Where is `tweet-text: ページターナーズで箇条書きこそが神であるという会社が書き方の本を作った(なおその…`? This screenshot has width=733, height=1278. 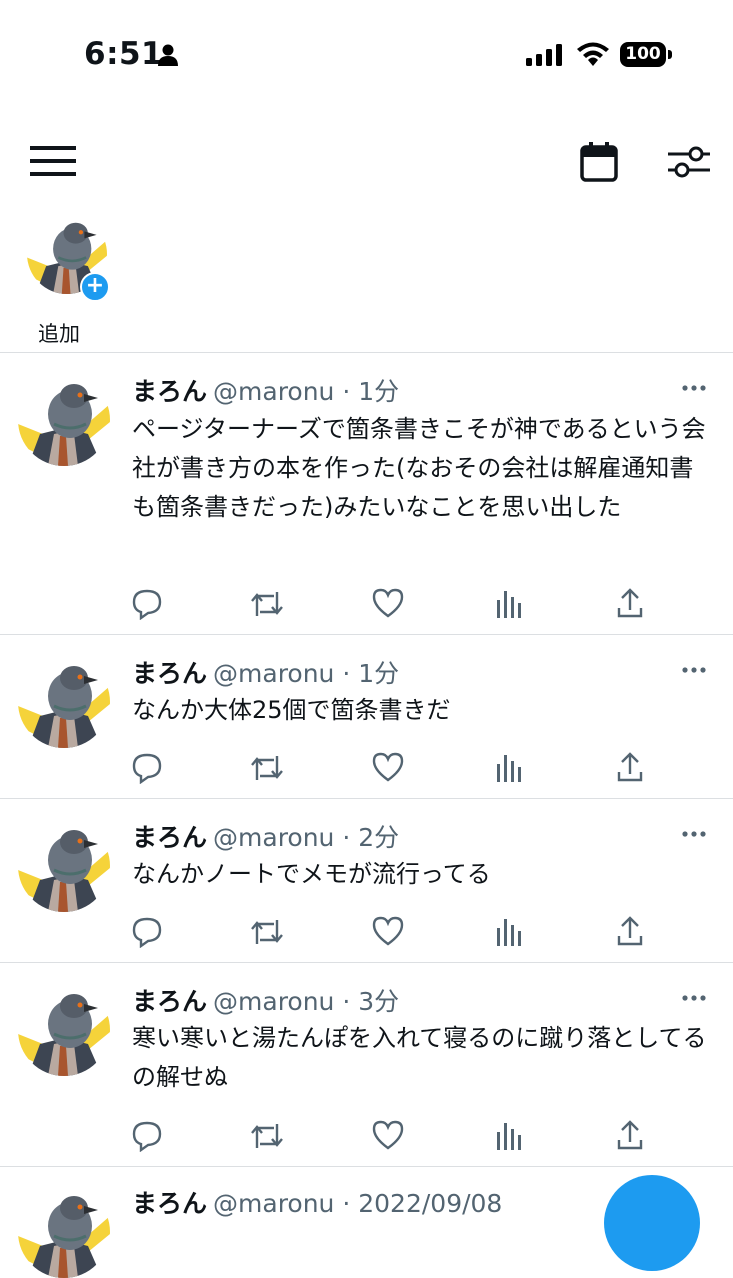 tweet-text: ページターナーズで箇条書きこそが神であるという会社が書き方の本を作った(なおその… is located at coordinates (419, 468).